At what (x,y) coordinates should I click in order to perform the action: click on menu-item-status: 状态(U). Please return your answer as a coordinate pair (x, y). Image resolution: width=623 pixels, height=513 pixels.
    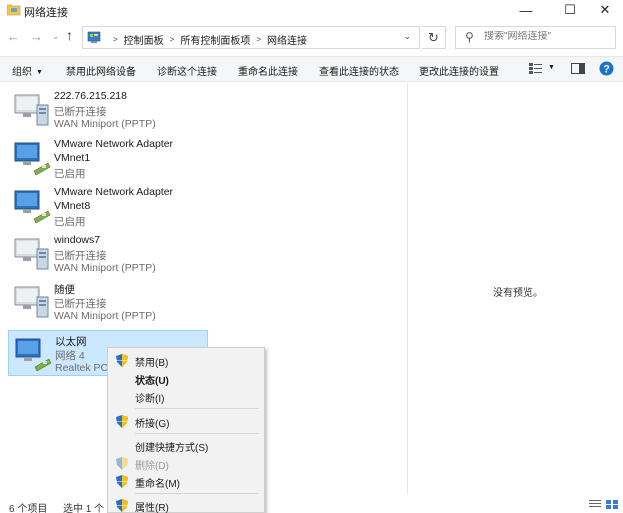
    Looking at the image, I should click on (186, 378).